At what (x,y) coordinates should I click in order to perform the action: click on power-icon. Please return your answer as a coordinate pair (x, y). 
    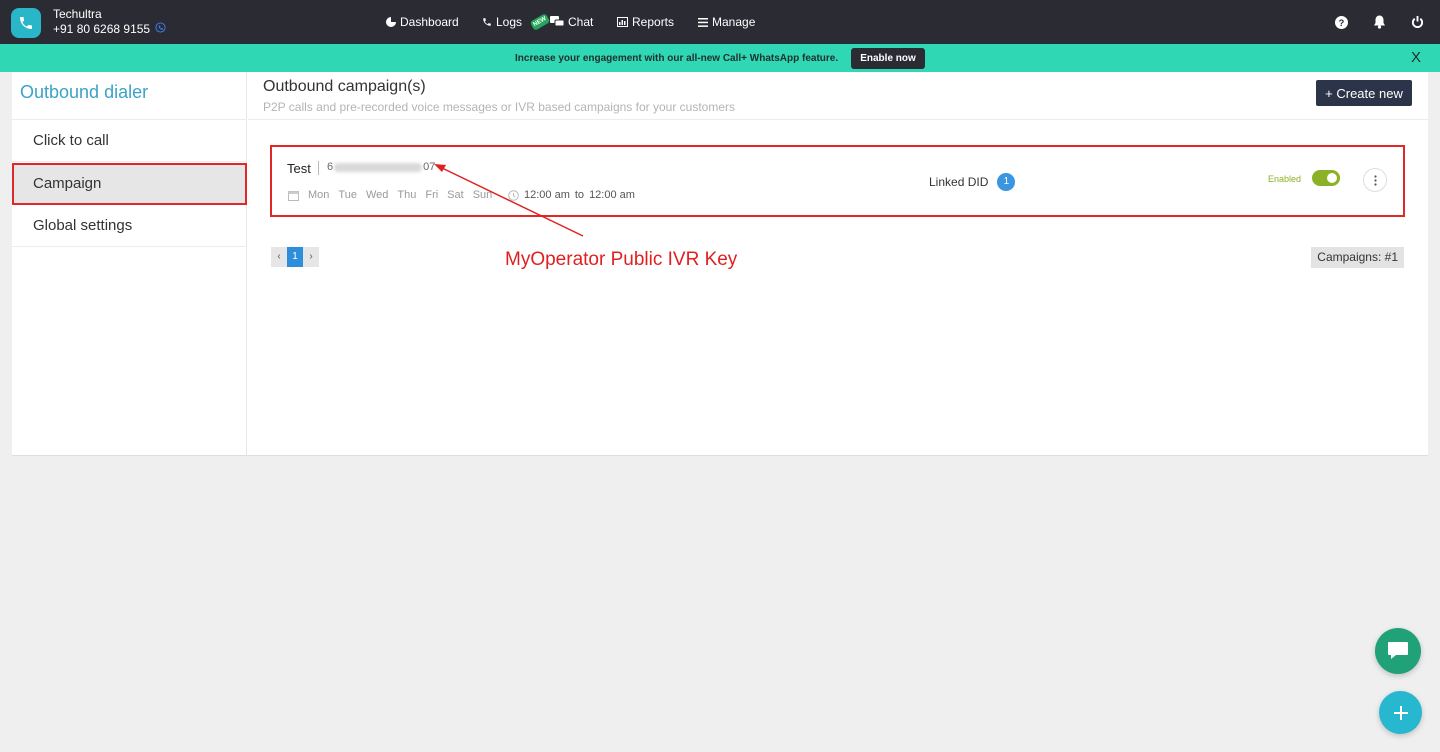
    Looking at the image, I should click on (1417, 22).